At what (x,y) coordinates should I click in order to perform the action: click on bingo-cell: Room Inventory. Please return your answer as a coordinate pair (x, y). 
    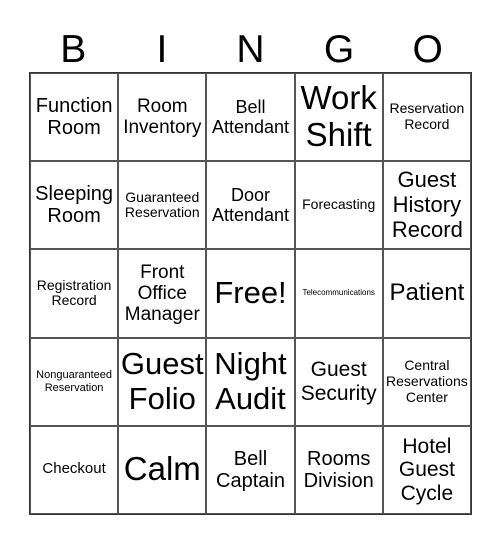
    Looking at the image, I should click on (162, 117).